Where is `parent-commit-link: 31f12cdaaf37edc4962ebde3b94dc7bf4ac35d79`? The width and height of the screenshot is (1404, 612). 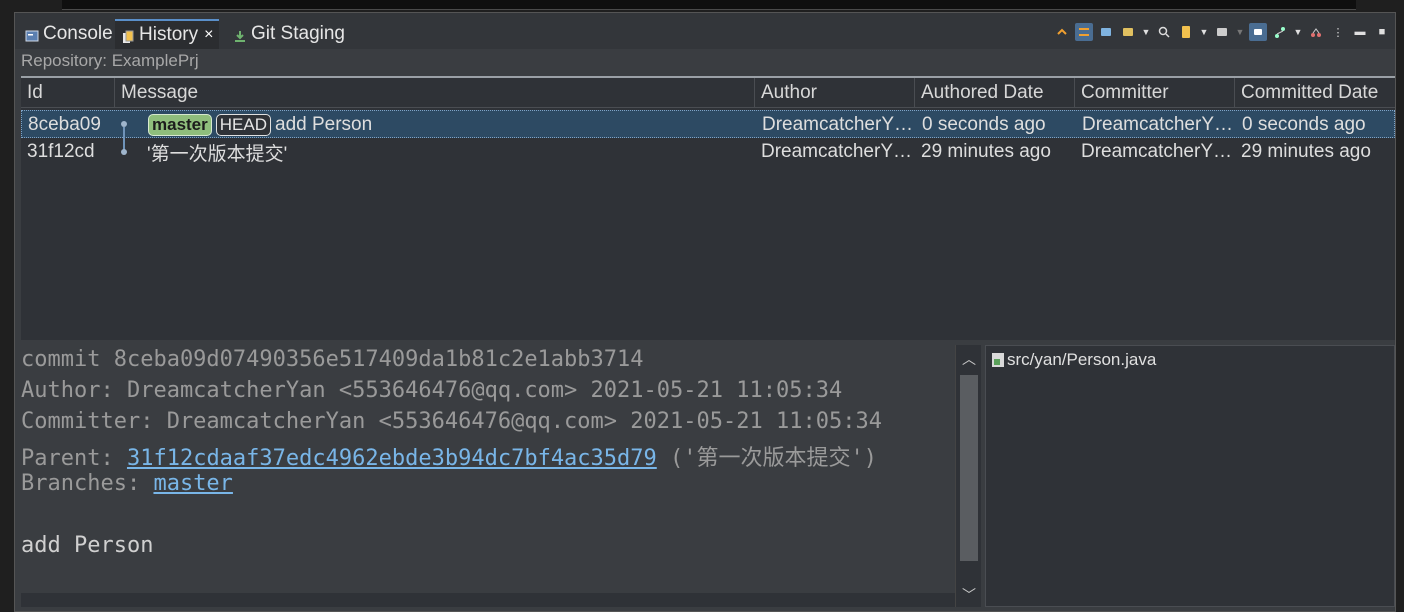 parent-commit-link: 31f12cdaaf37edc4962ebde3b94dc7bf4ac35d79 is located at coordinates (392, 458).